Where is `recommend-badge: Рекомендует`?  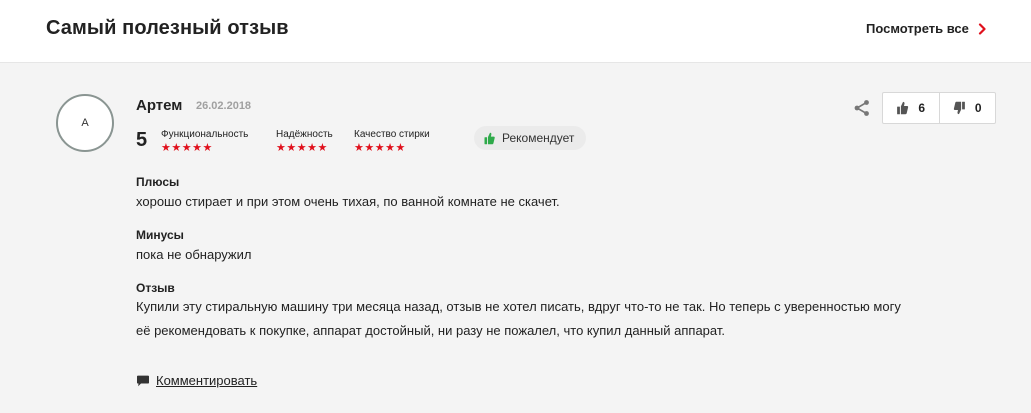 recommend-badge: Рекомендует is located at coordinates (530, 138).